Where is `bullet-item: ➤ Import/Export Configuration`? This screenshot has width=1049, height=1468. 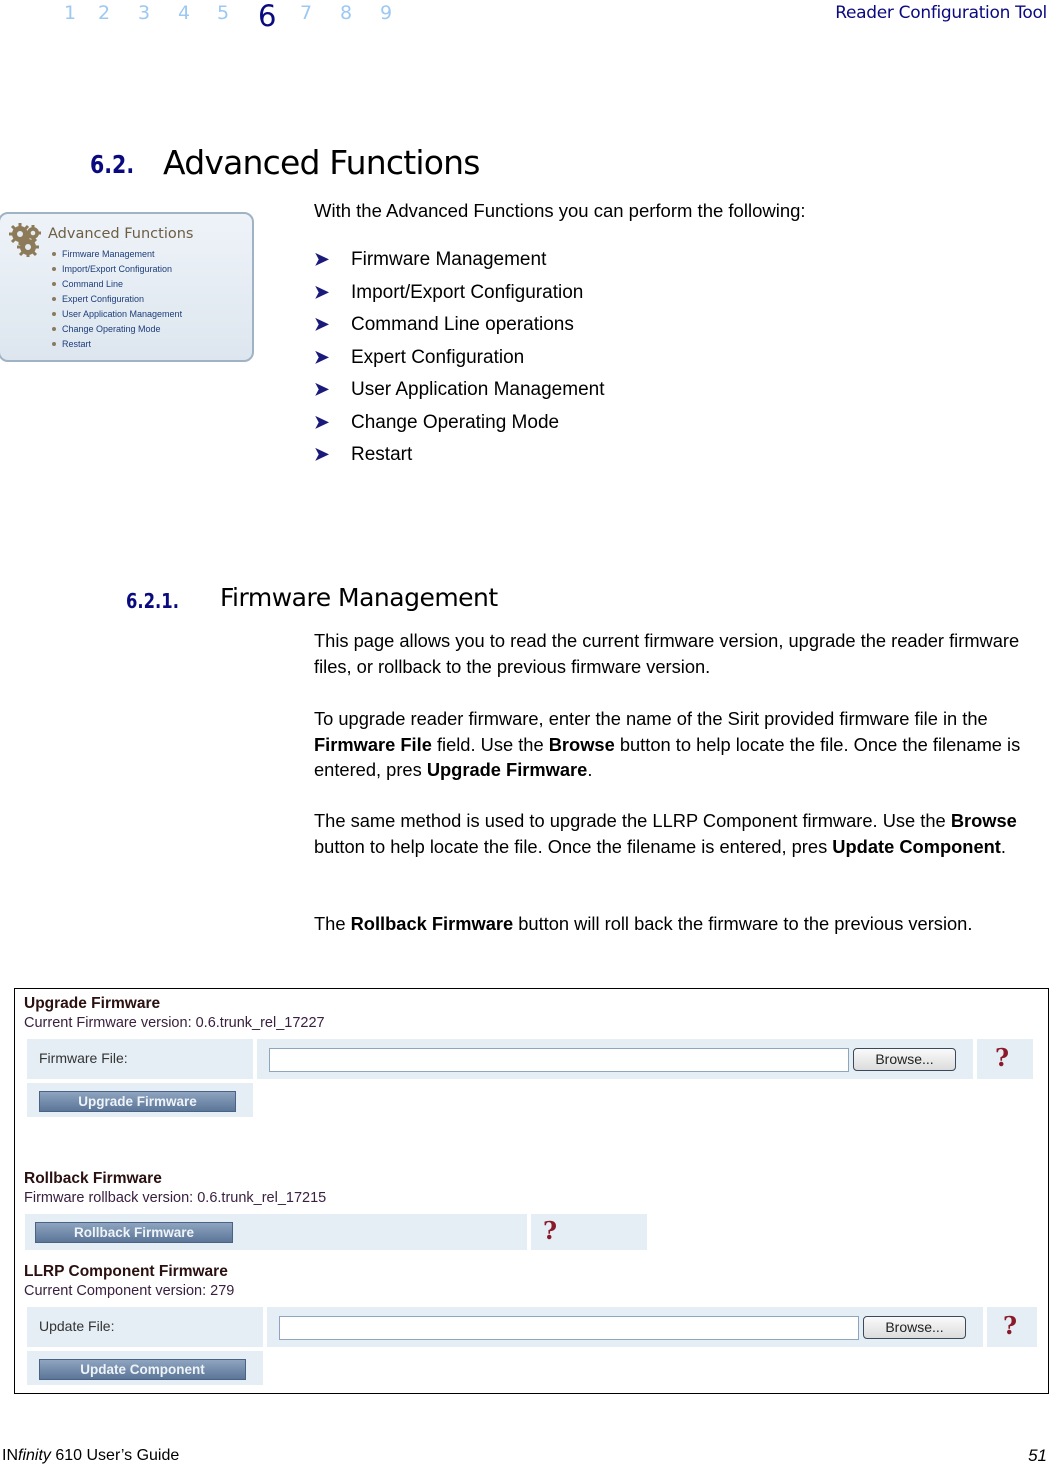
bullet-item: ➤ Import/Export Configuration is located at coordinates (459, 295).